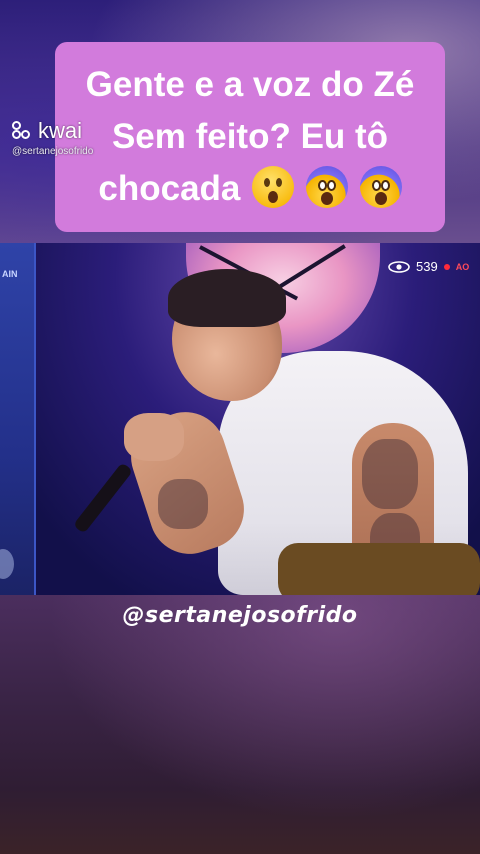 The height and width of the screenshot is (854, 480). Describe the element at coordinates (154, 437) in the screenshot. I see `singer-hand` at that location.